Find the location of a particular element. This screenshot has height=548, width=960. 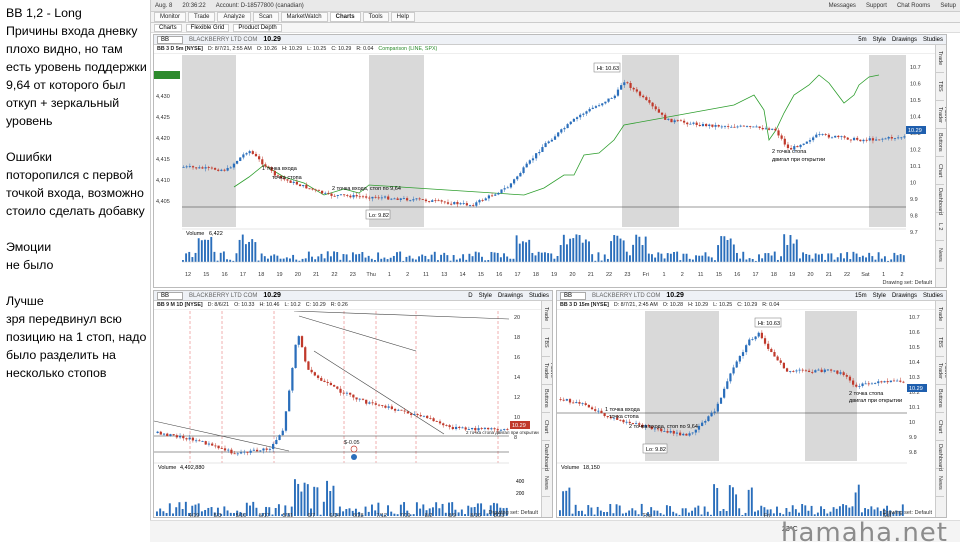

menu-help: Help is located at coordinates (403, 17).